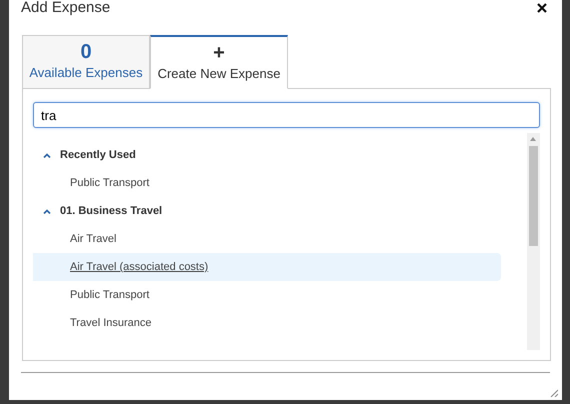 This screenshot has width=570, height=404. Describe the element at coordinates (65, 9) in the screenshot. I see `dialog-title: Add Expense` at that location.